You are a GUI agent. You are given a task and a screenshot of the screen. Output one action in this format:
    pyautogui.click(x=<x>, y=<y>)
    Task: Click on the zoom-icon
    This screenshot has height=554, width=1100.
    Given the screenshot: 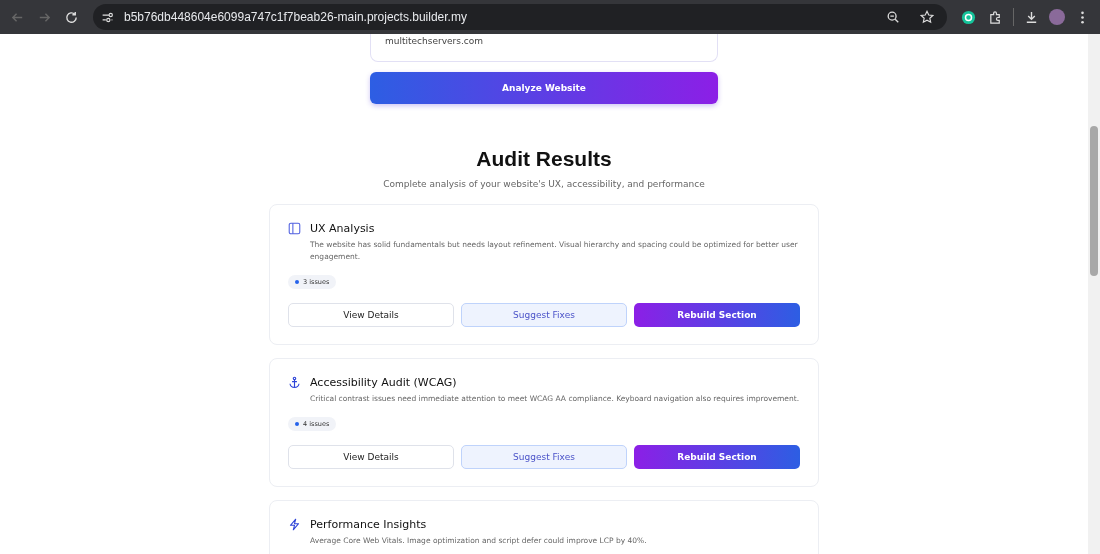 What is the action you would take?
    pyautogui.click(x=893, y=17)
    